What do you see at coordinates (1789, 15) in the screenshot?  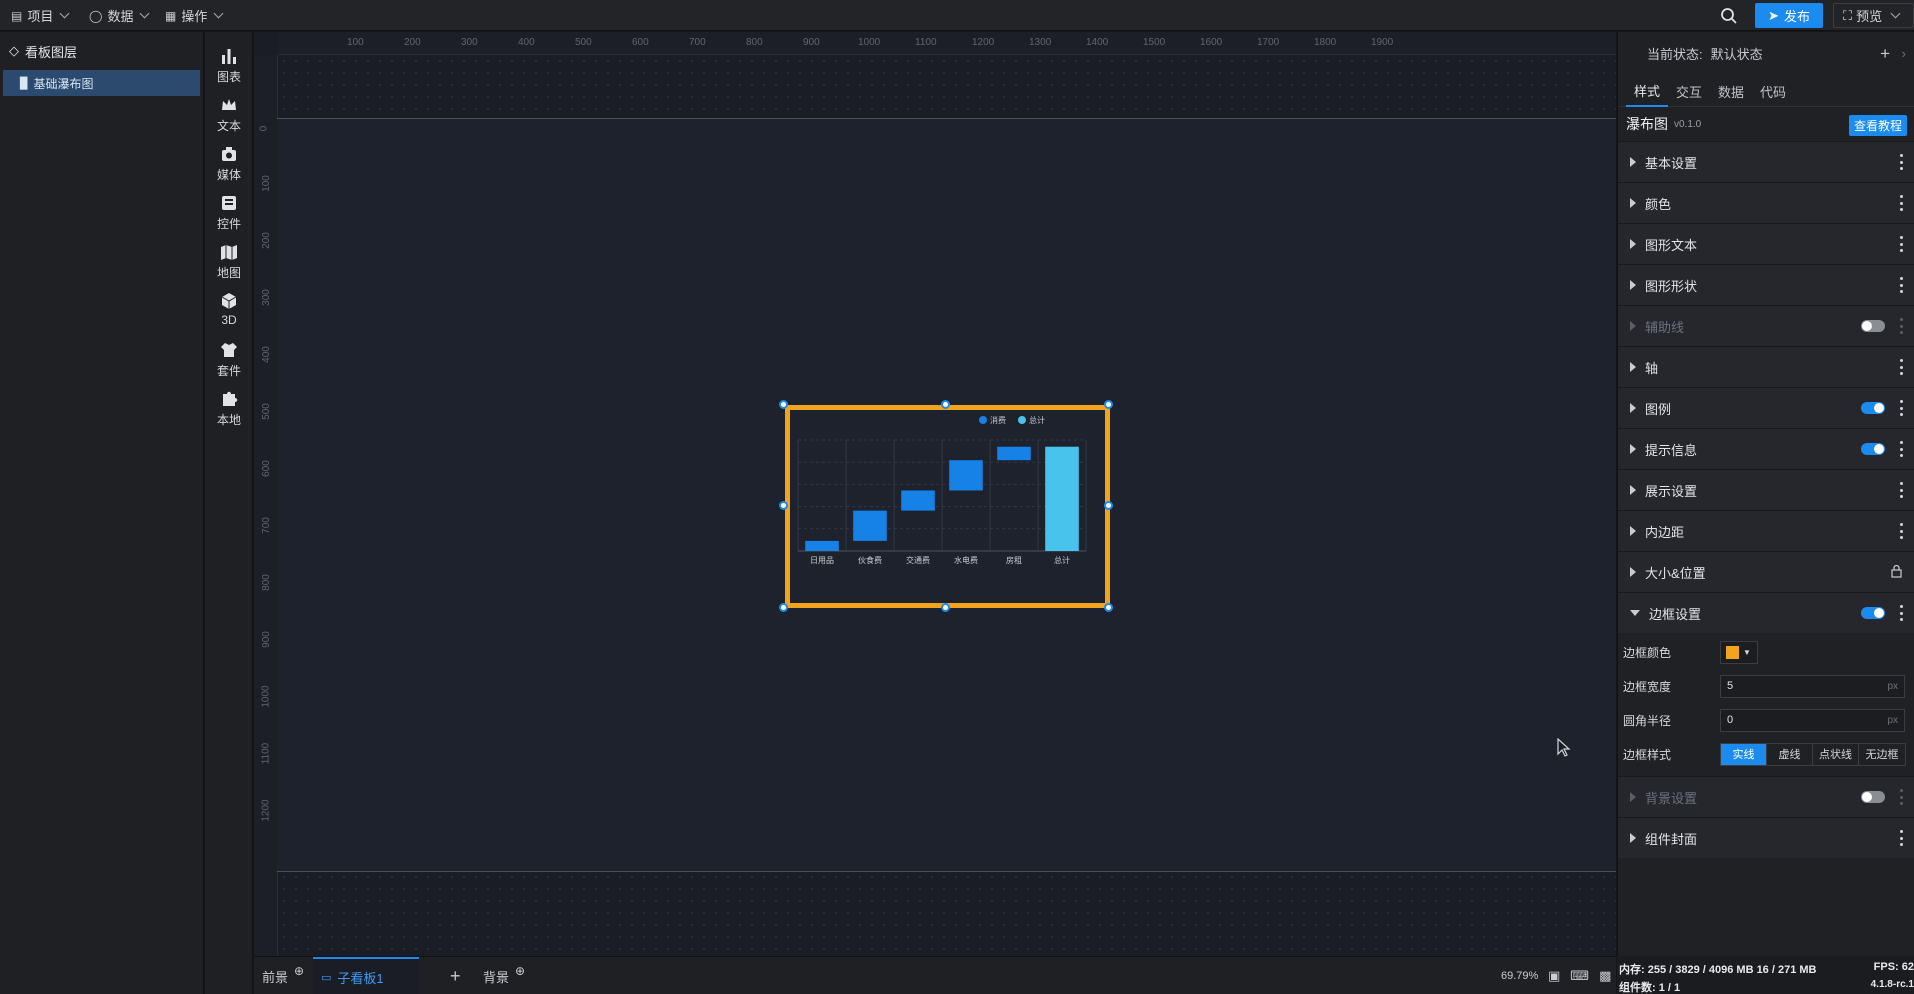 I see `publish-button: ➤ 发布` at bounding box center [1789, 15].